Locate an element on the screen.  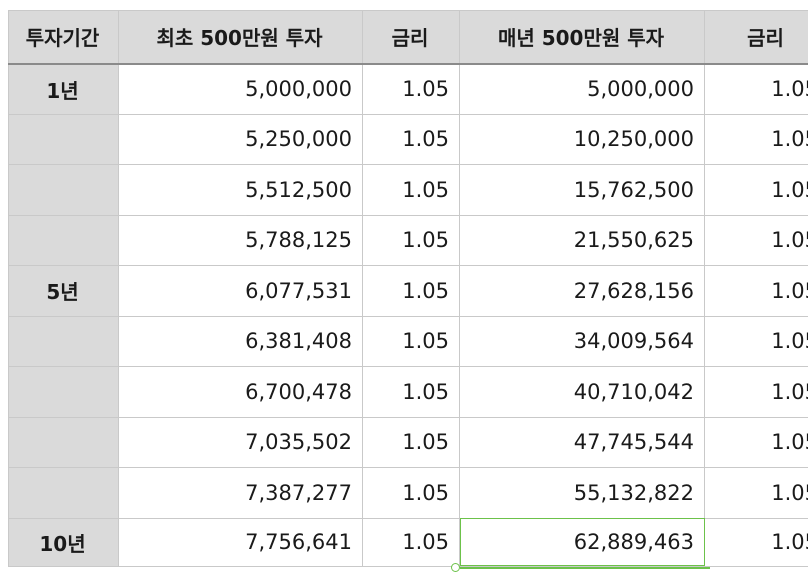
table-row: 5,250,000 1.05 10,250,000 1.05 is located at coordinates (408, 139).